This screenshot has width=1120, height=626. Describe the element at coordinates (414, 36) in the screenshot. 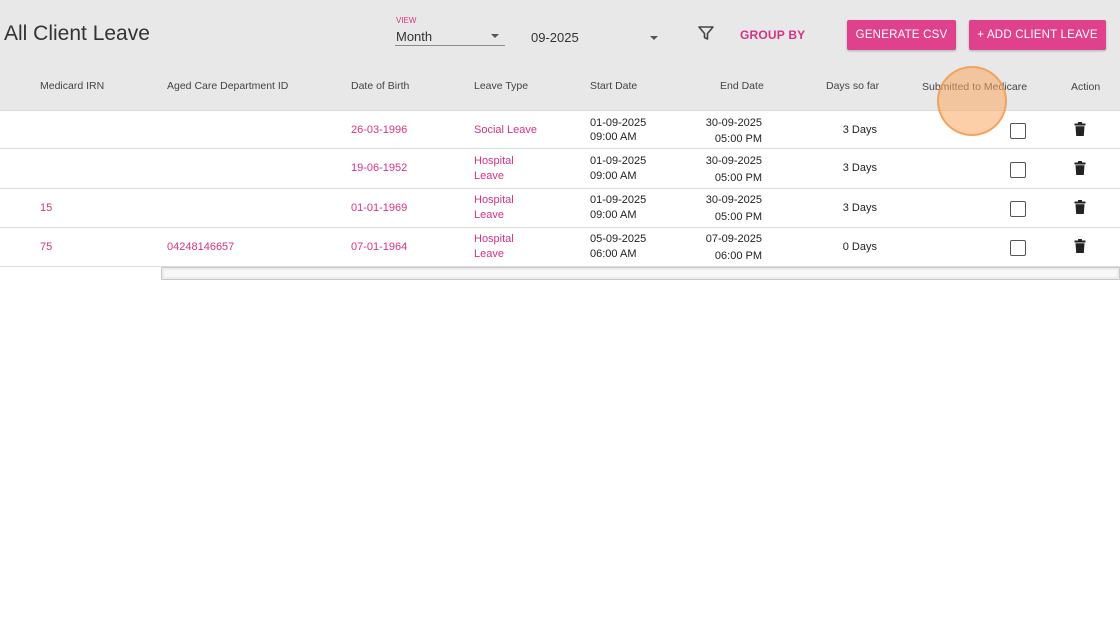

I see `view-select-value: Month` at that location.